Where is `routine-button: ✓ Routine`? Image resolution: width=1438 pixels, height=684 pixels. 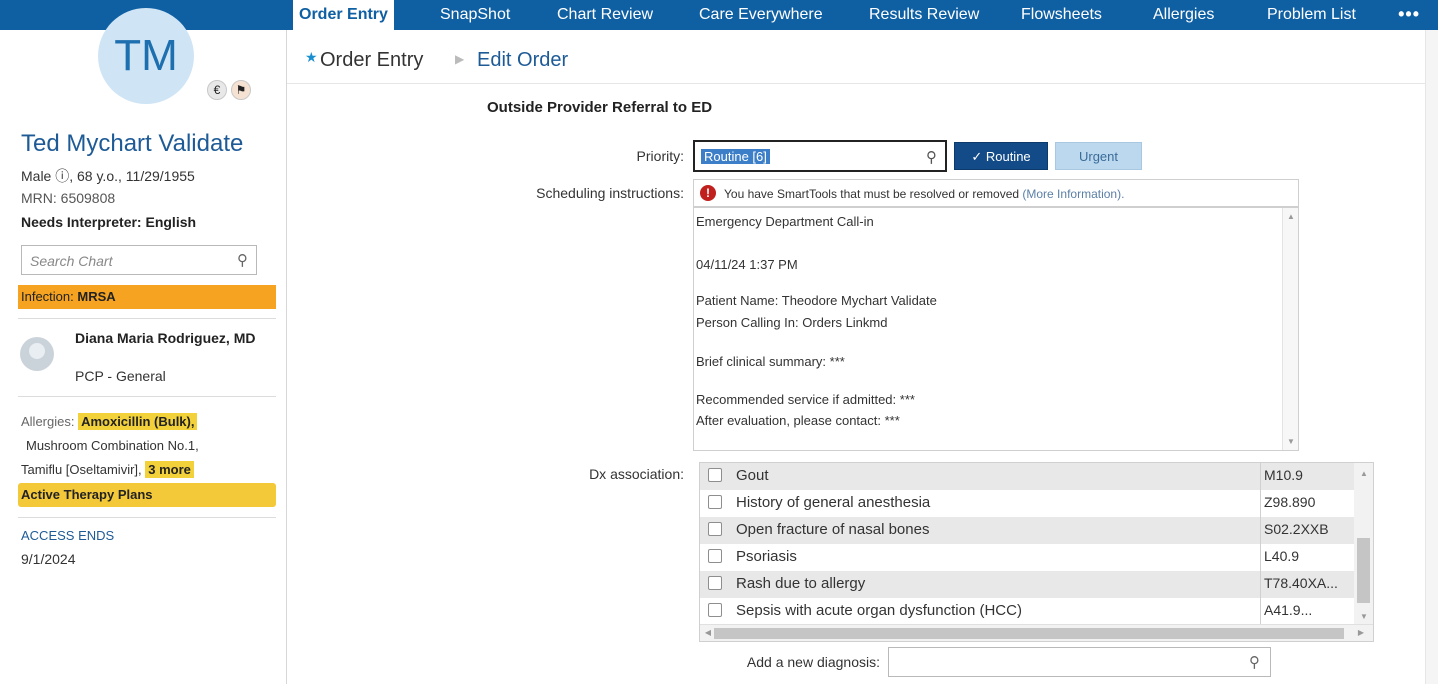
routine-button: ✓ Routine is located at coordinates (1001, 156).